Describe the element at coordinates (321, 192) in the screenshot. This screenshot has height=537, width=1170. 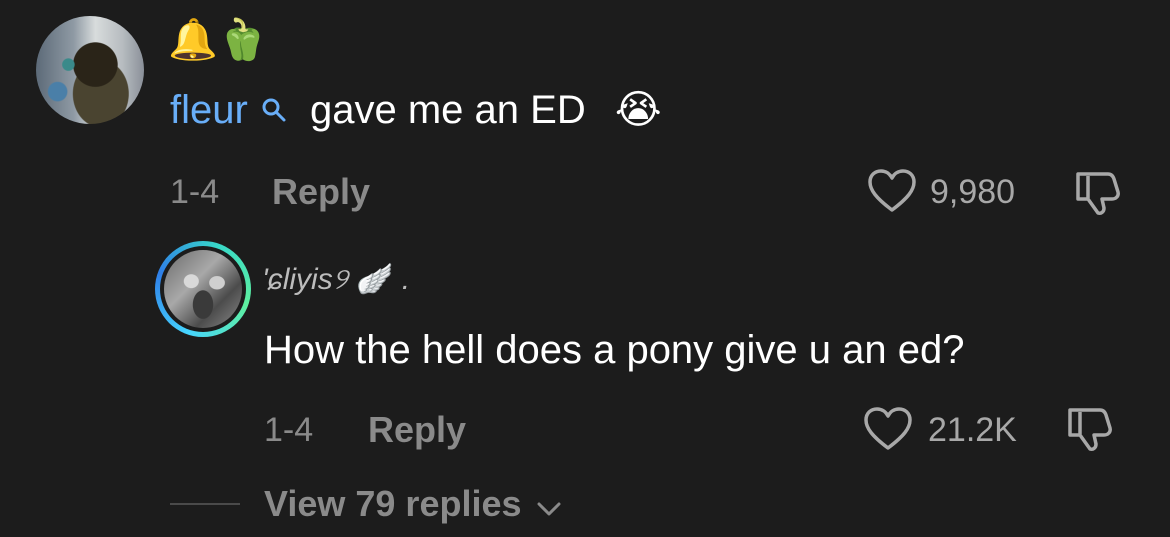
I see `reply-button: Reply` at that location.